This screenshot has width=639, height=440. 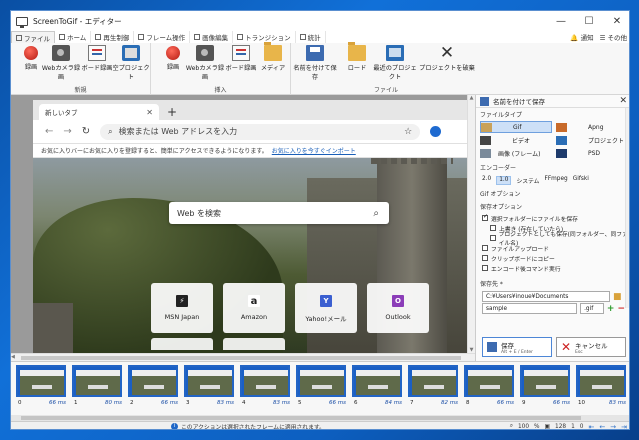 I want to click on previous-frame-icon: ←, so click(x=602, y=426).